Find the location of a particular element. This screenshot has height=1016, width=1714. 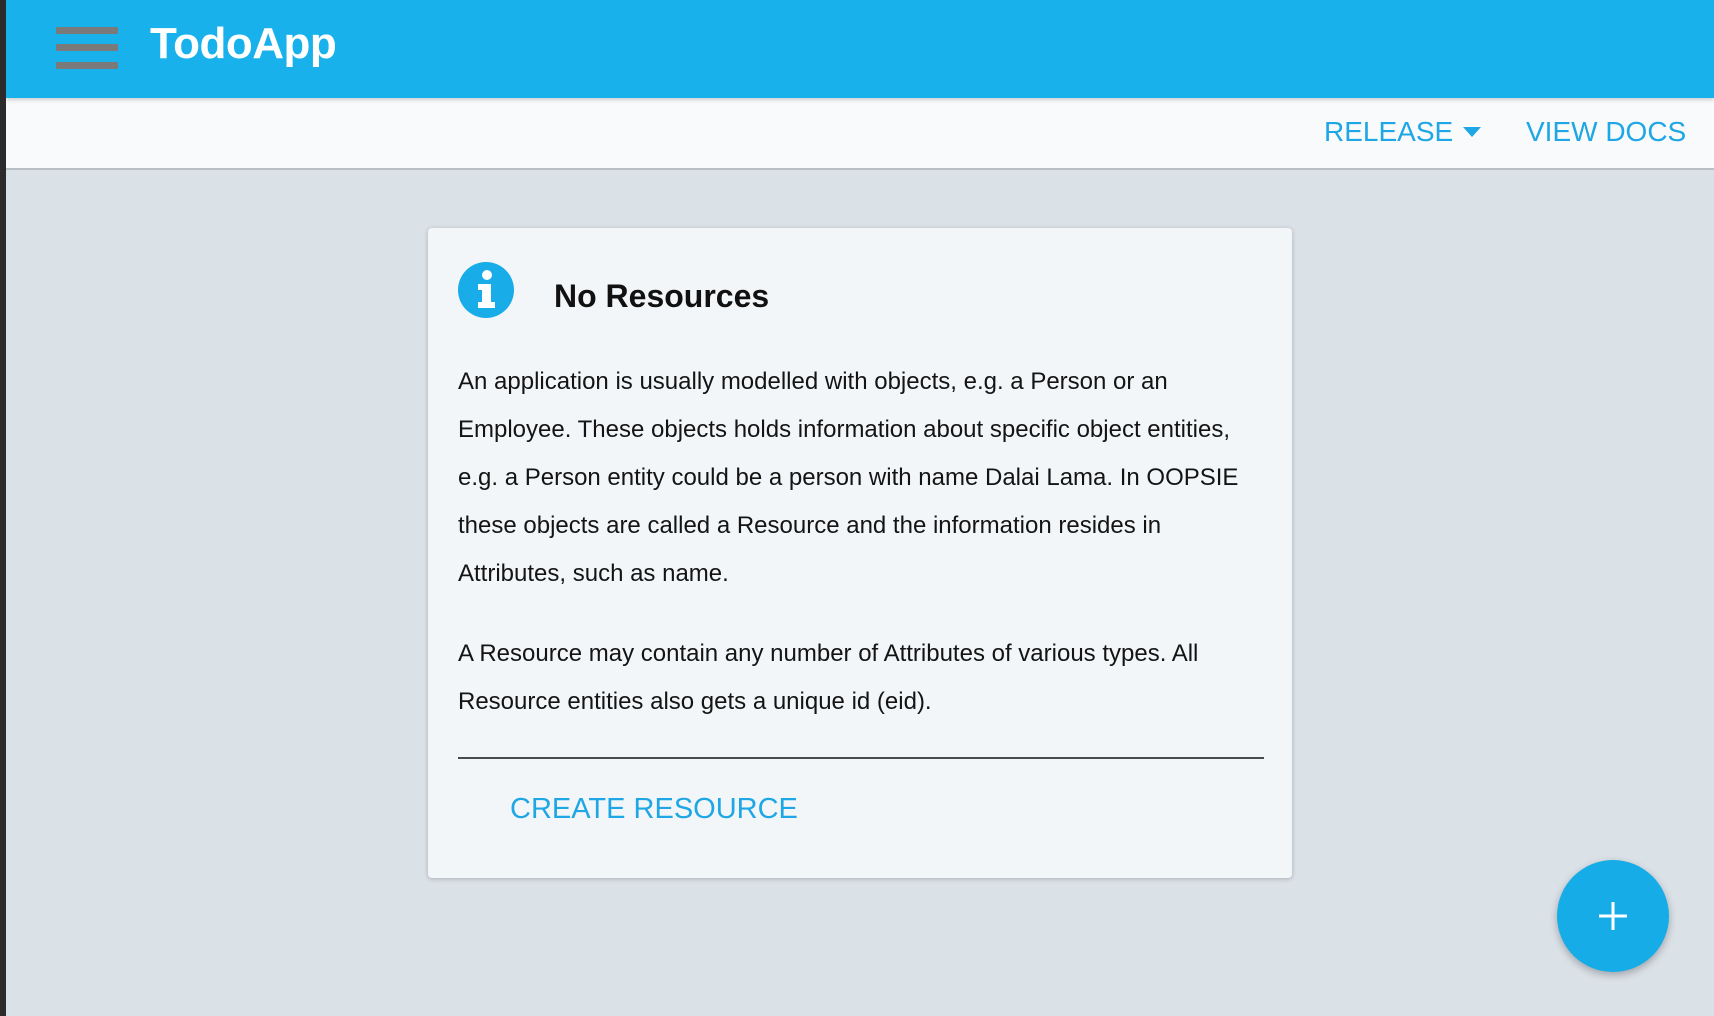

release-label: RELEASE is located at coordinates (1389, 131).